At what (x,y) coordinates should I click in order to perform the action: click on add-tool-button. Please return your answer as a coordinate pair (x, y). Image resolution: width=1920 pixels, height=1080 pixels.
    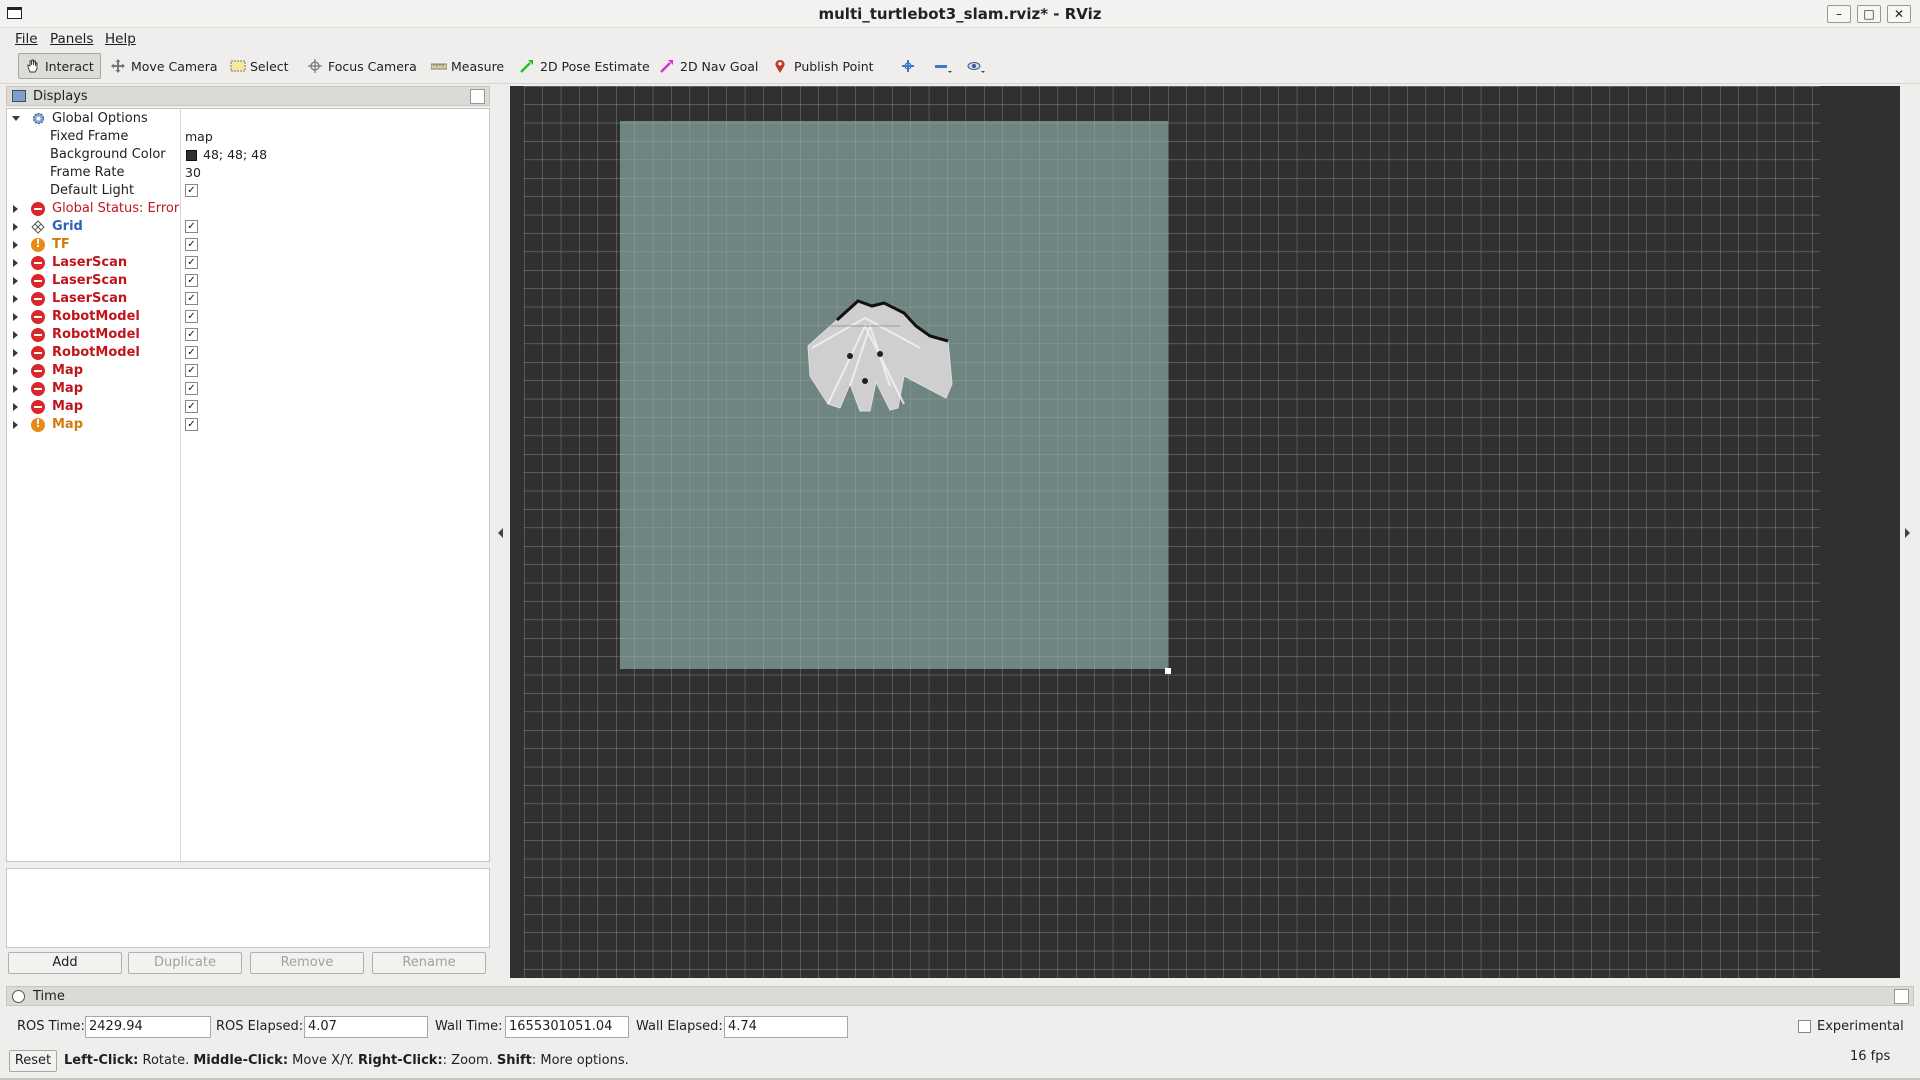
    Looking at the image, I should click on (908, 66).